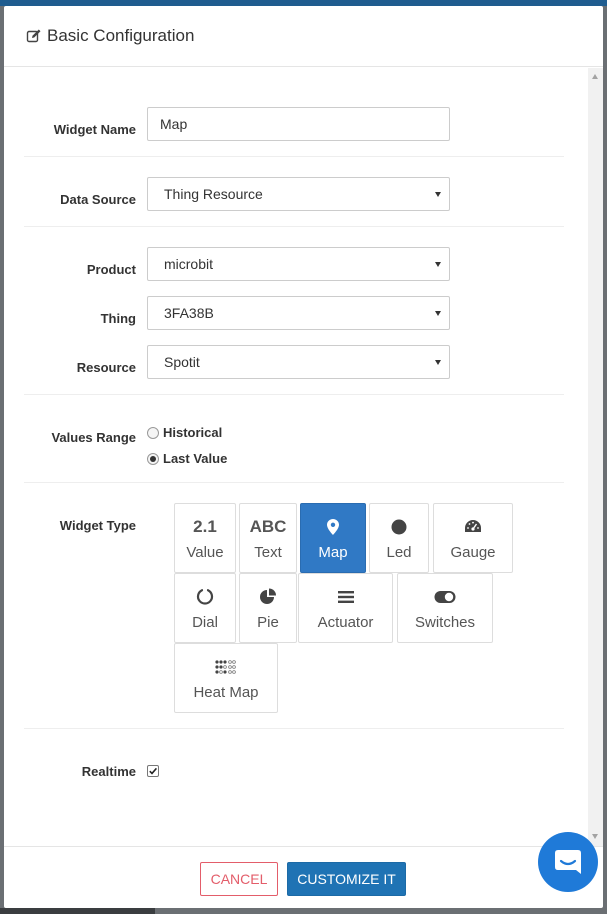 The image size is (607, 914). I want to click on widget-tile-pie: Pie, so click(268, 608).